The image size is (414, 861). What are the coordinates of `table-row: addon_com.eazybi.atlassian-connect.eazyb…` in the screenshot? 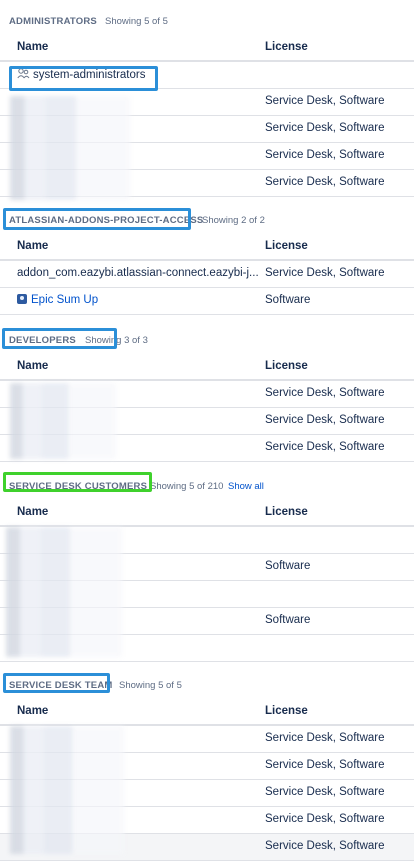 It's located at (207, 274).